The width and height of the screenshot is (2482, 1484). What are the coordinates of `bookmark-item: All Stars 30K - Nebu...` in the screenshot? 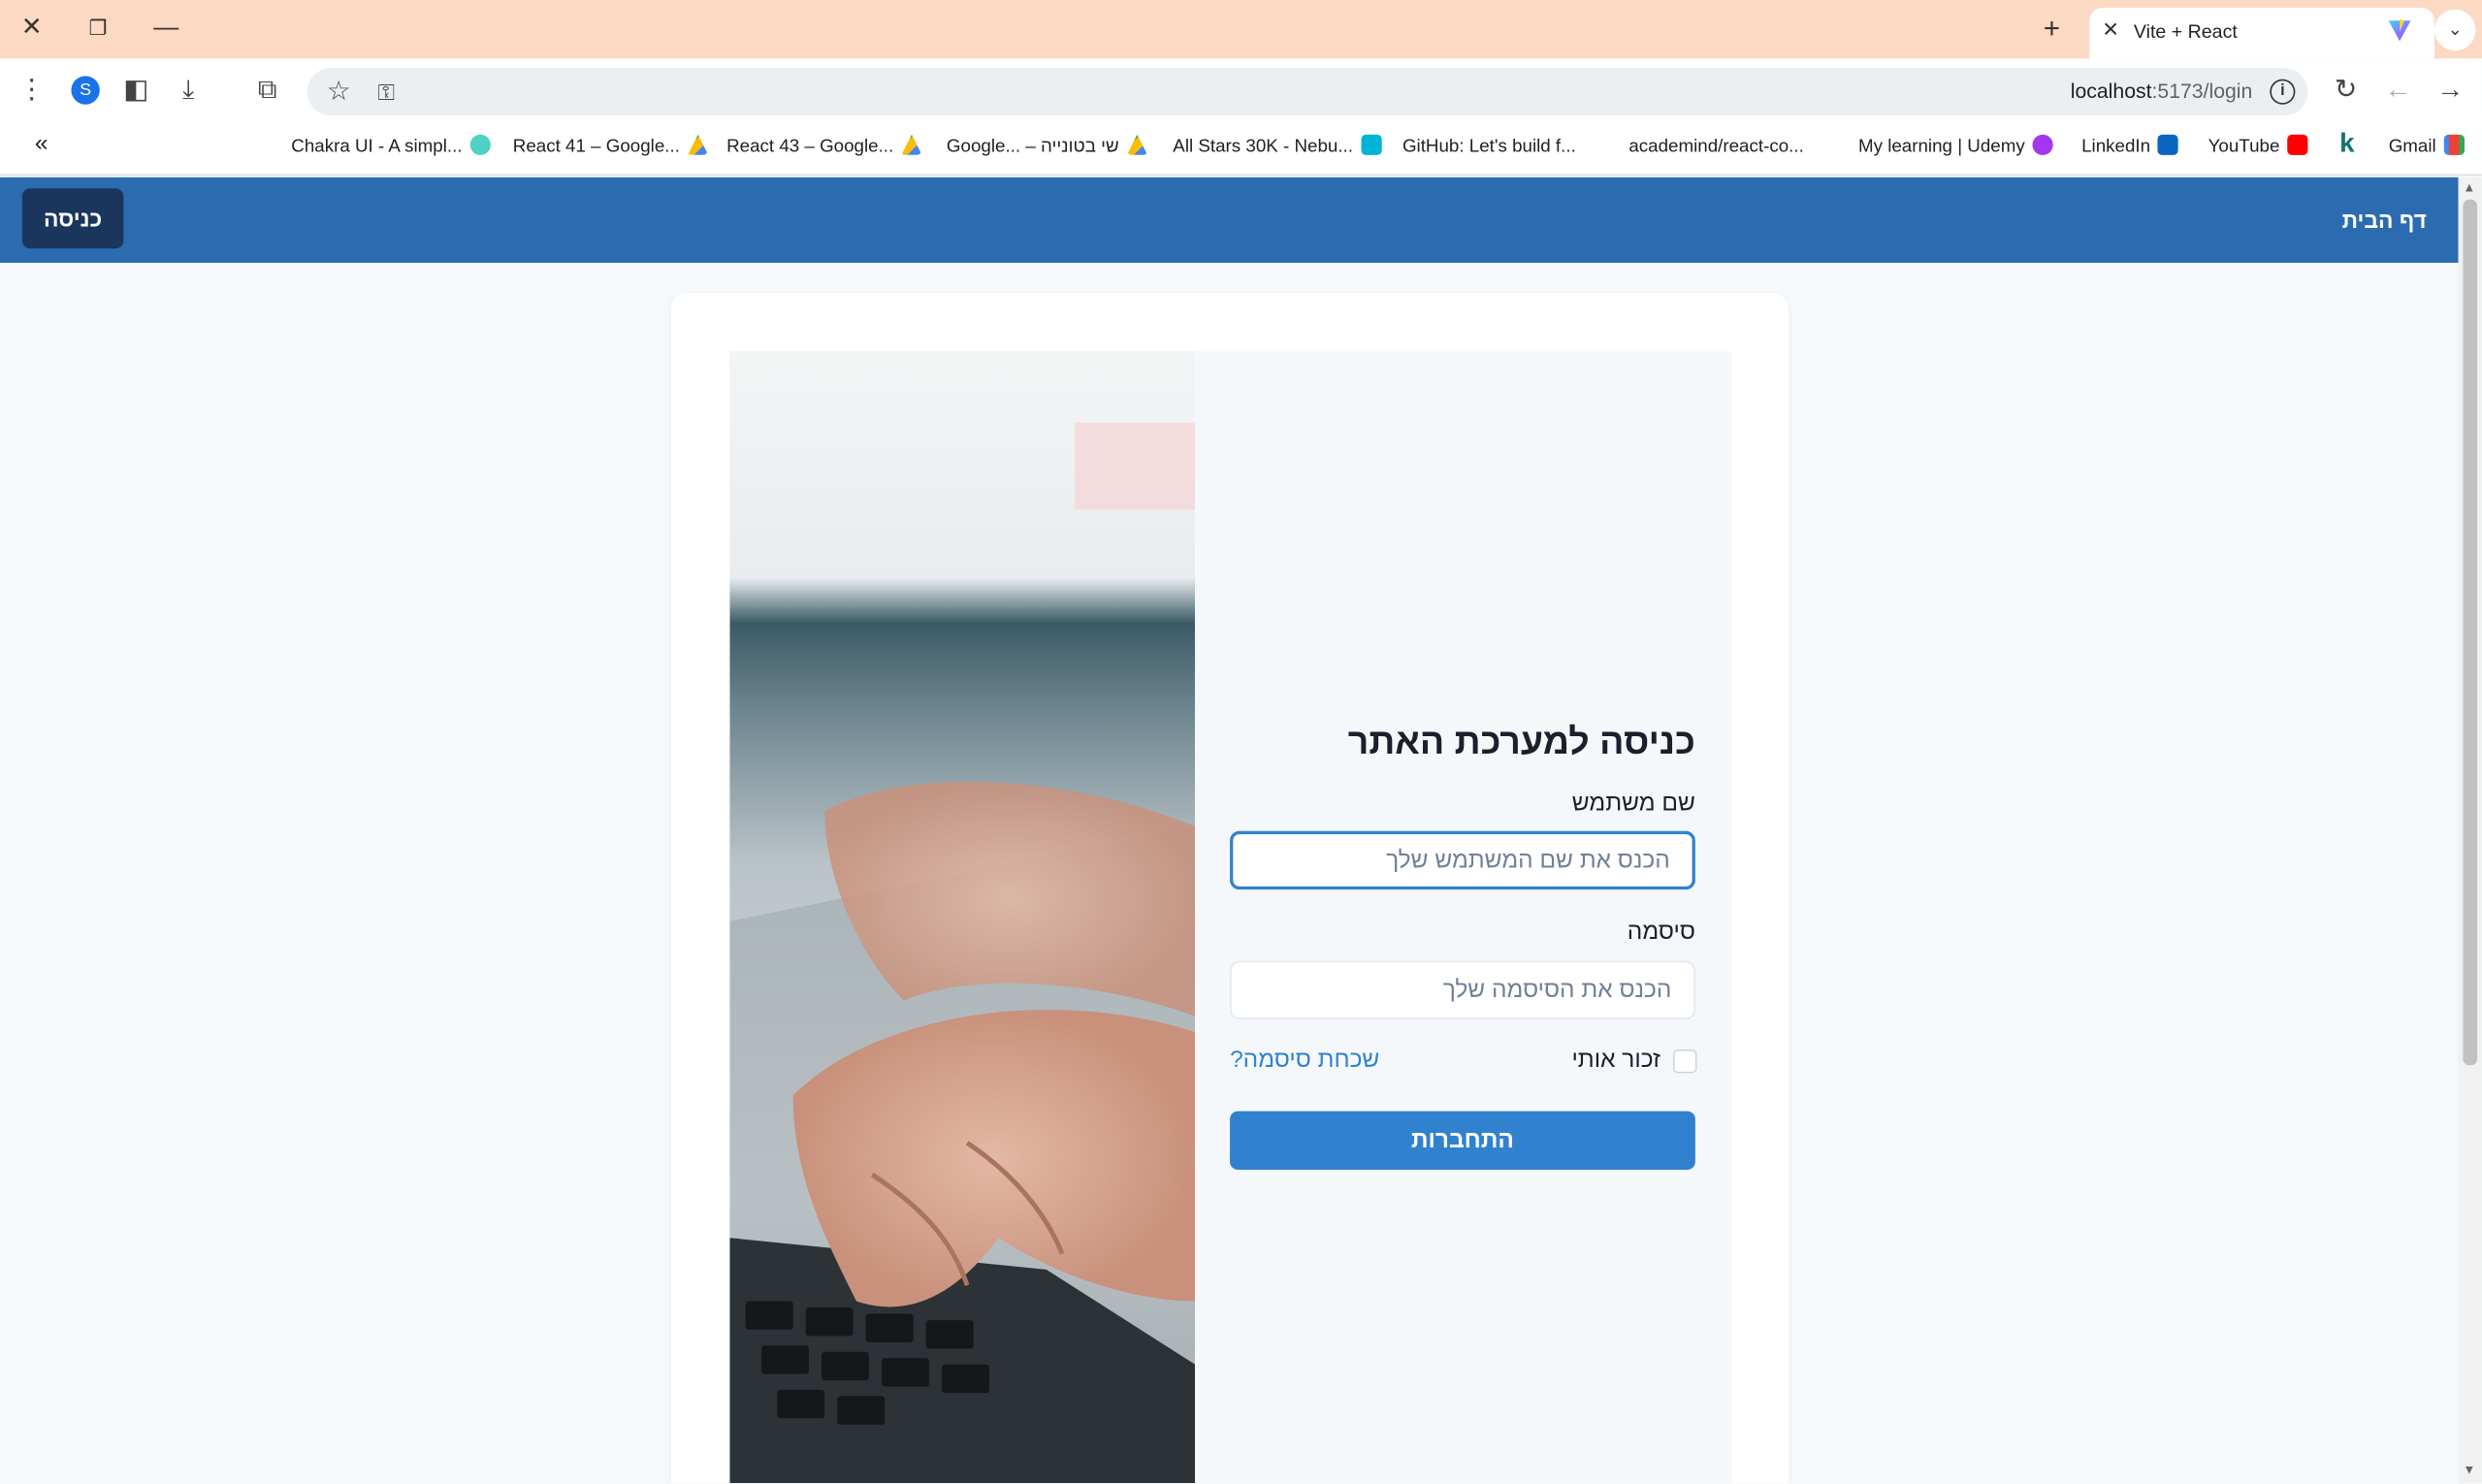 It's located at (1277, 146).